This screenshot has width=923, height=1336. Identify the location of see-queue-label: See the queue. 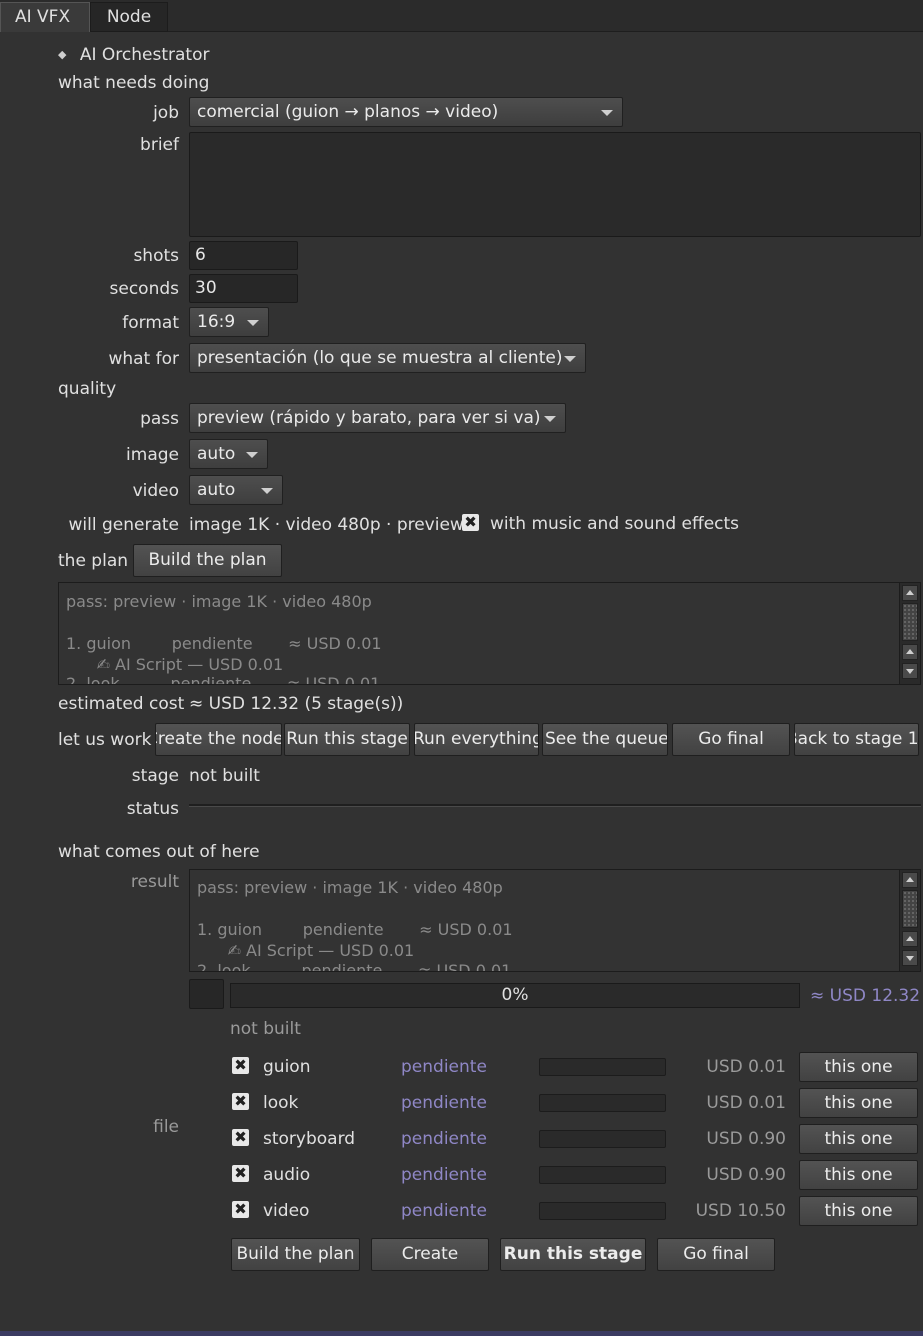
(606, 739).